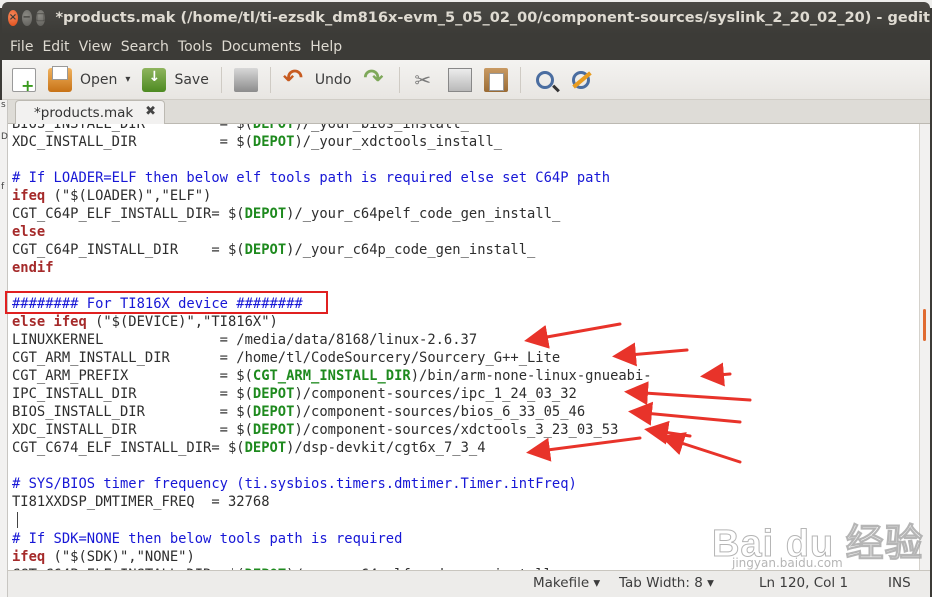 This screenshot has width=932, height=597. I want to click on code-token: )/_your_xdctools_install_, so click(398, 142).